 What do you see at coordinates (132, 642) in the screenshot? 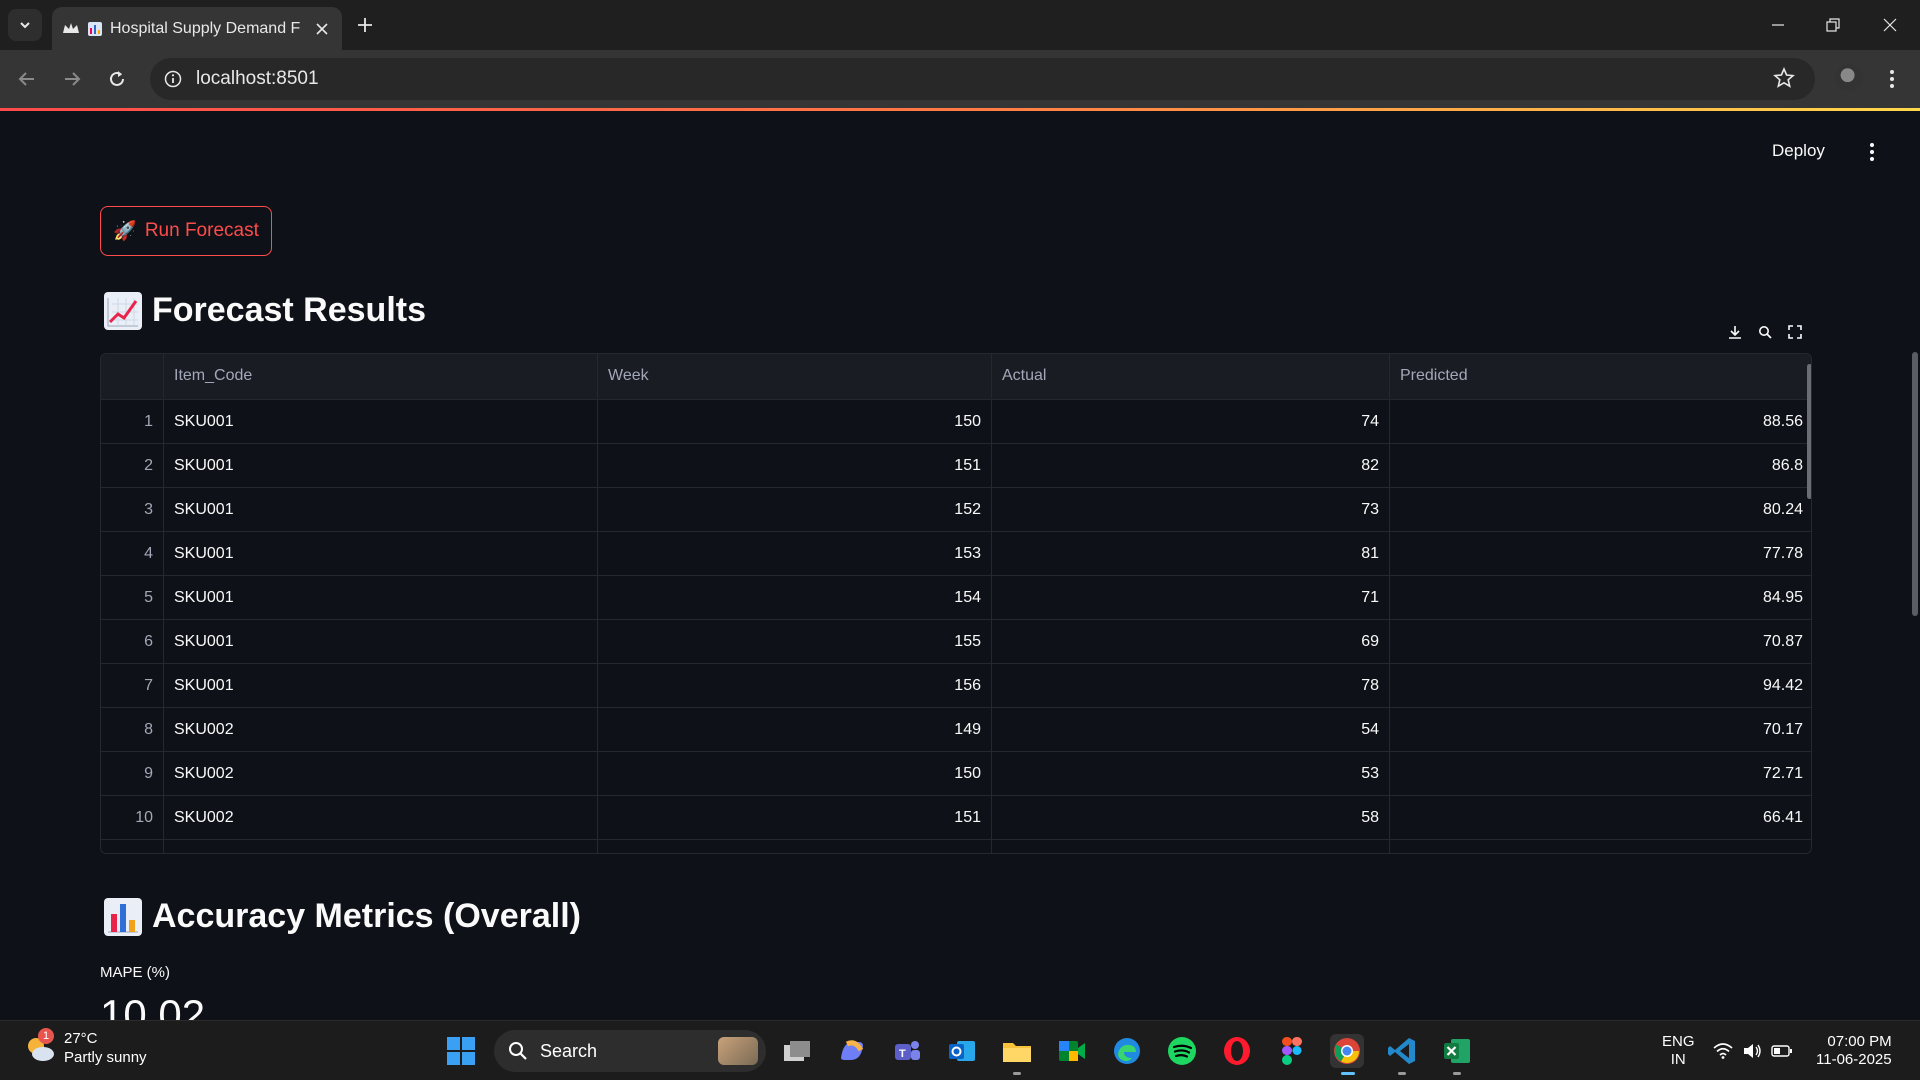
I see `row-index: 6` at bounding box center [132, 642].